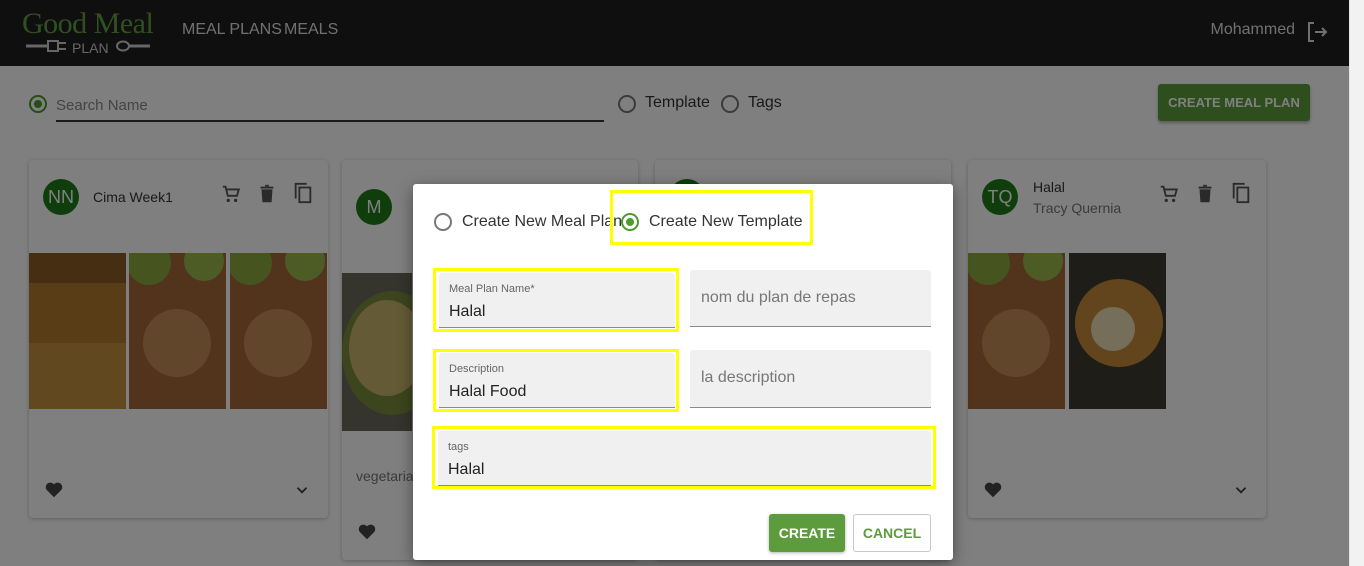  Describe the element at coordinates (810, 379) in the screenshot. I see `description-fr-field: la description` at that location.